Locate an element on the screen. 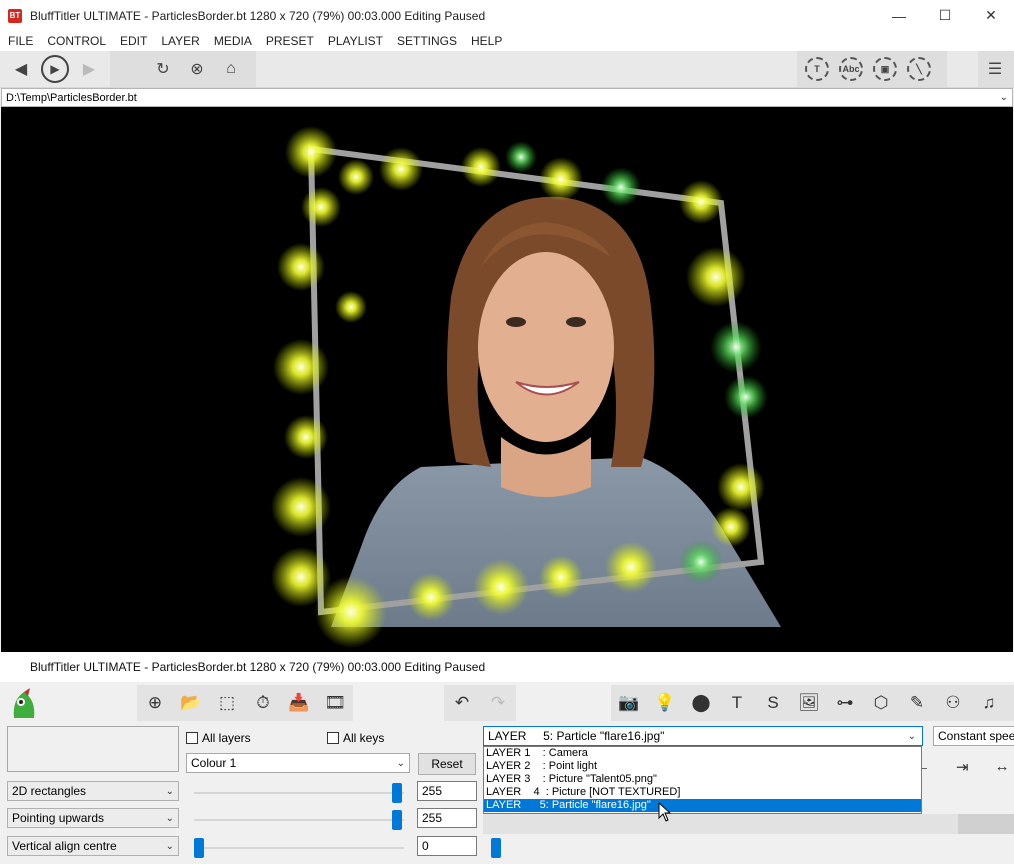 The image size is (1014, 864). music-icon: ♫ is located at coordinates (989, 703).